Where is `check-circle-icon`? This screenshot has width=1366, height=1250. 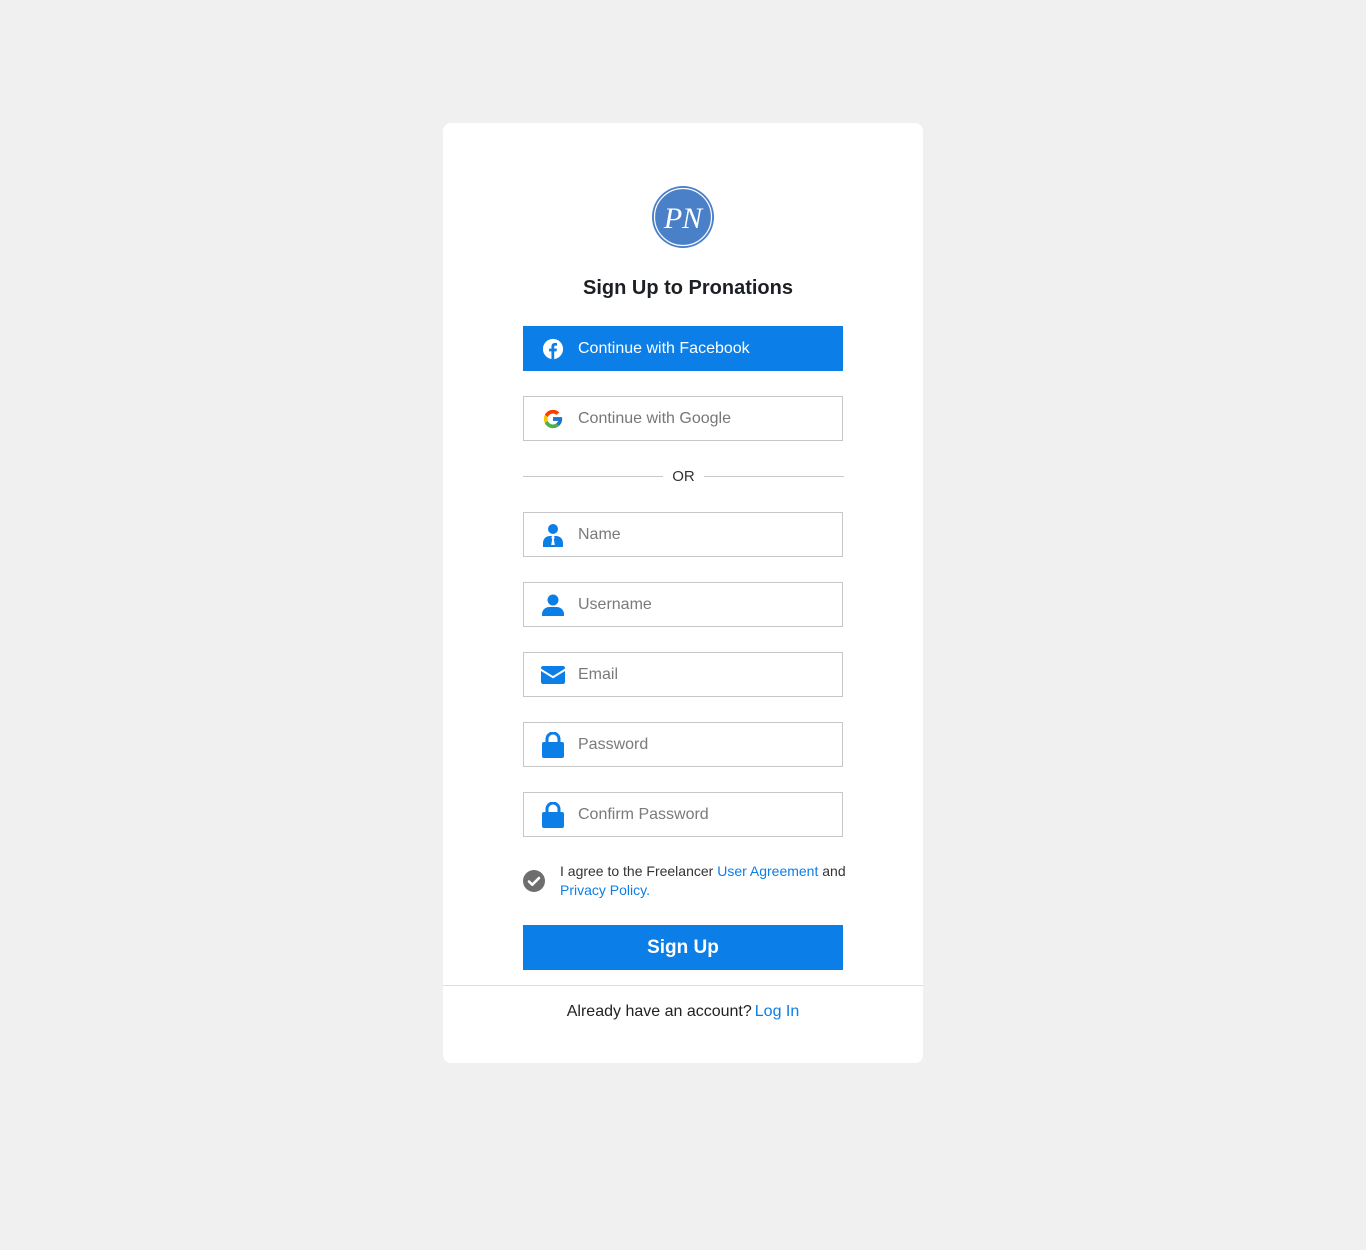 check-circle-icon is located at coordinates (534, 881).